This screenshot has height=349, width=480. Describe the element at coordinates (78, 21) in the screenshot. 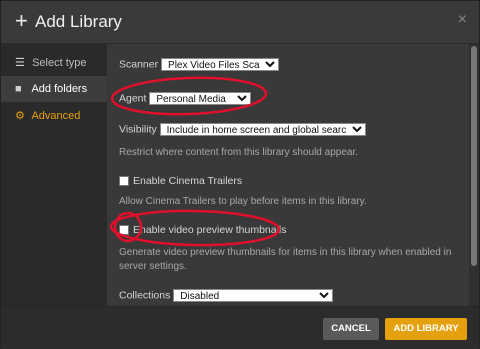

I see `dialog-title: Add Library` at that location.